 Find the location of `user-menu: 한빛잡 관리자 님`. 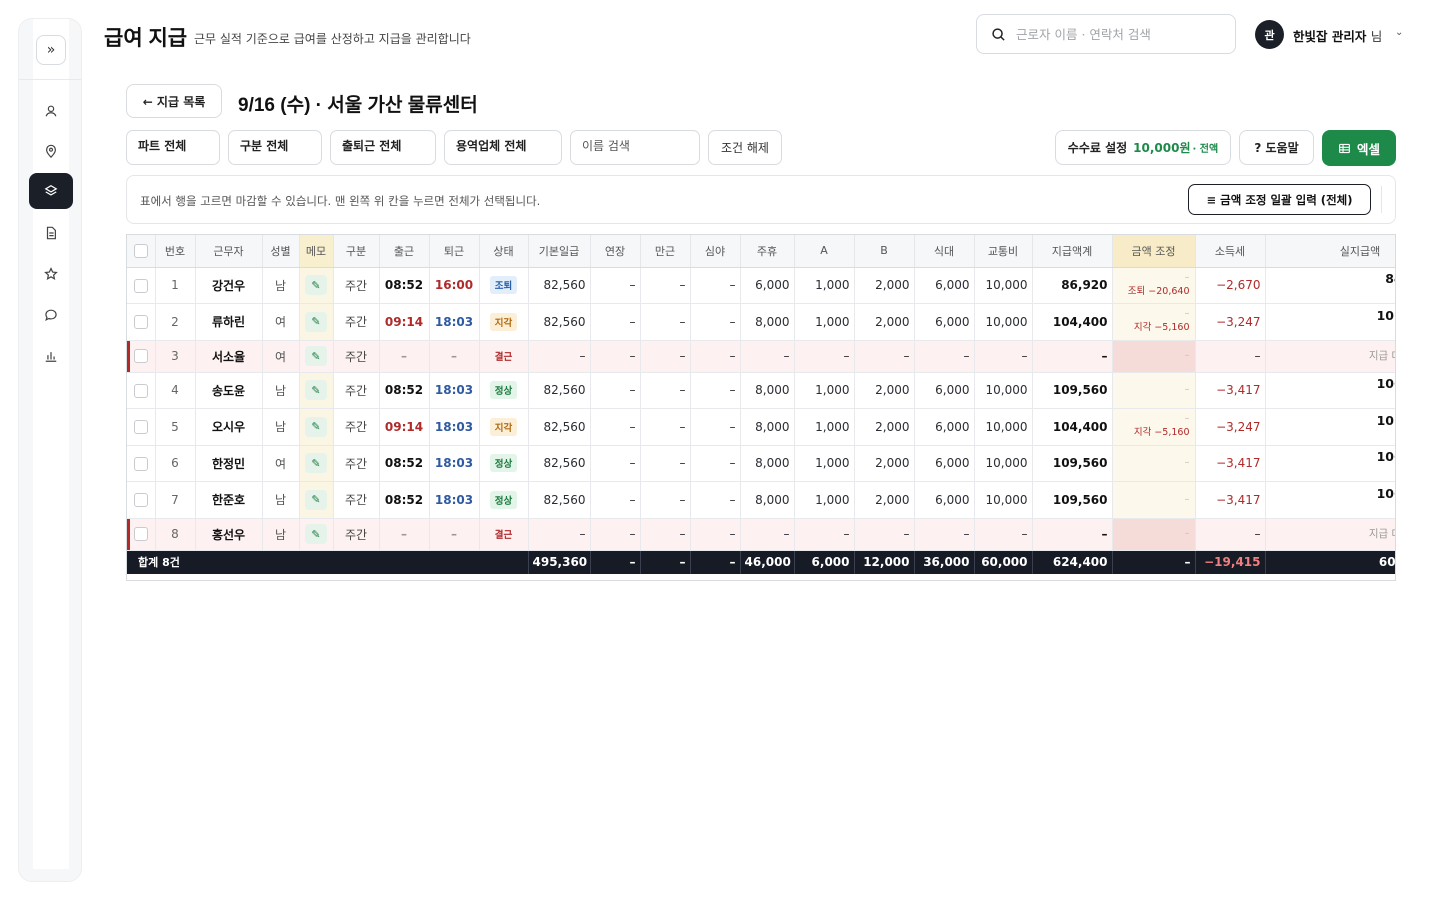

user-menu: 한빛잡 관리자 님 is located at coordinates (1337, 35).